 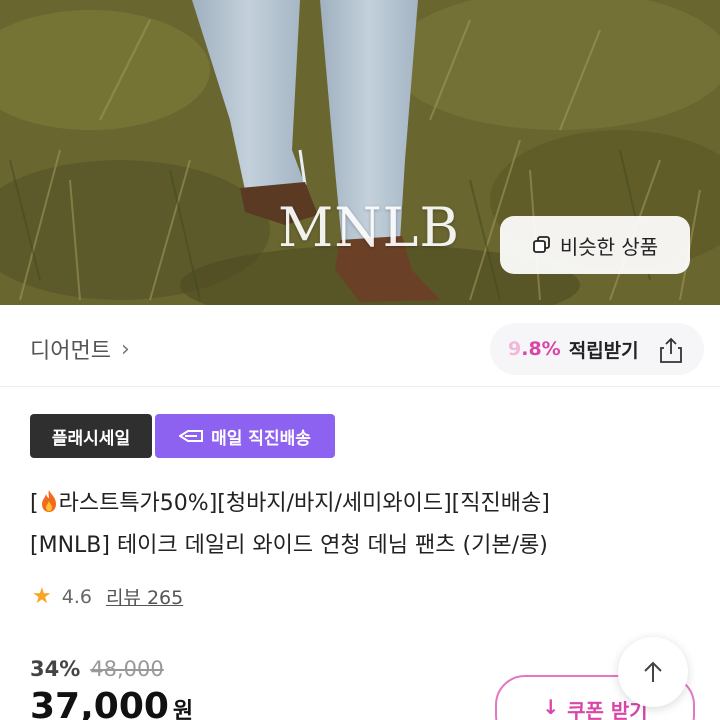 What do you see at coordinates (42, 596) in the screenshot?
I see `star-icon: ★` at bounding box center [42, 596].